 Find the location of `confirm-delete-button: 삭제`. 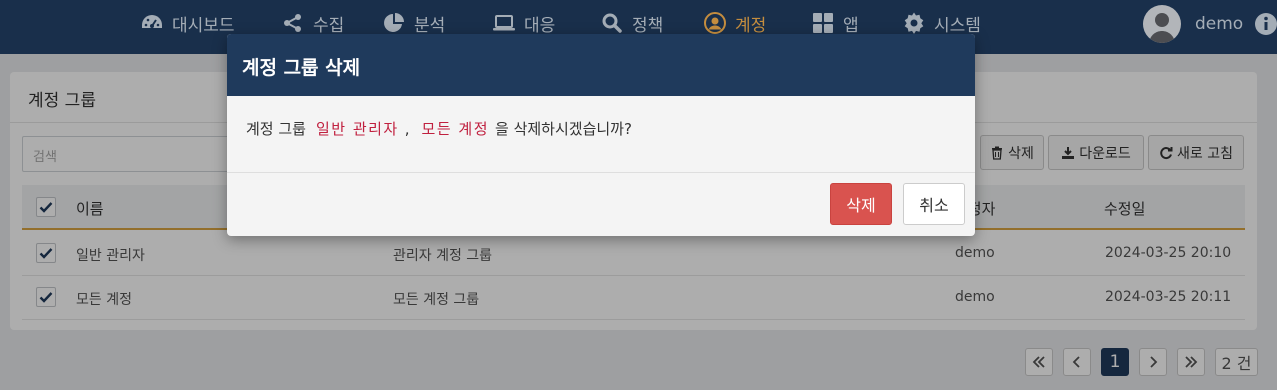

confirm-delete-button: 삭제 is located at coordinates (861, 204).